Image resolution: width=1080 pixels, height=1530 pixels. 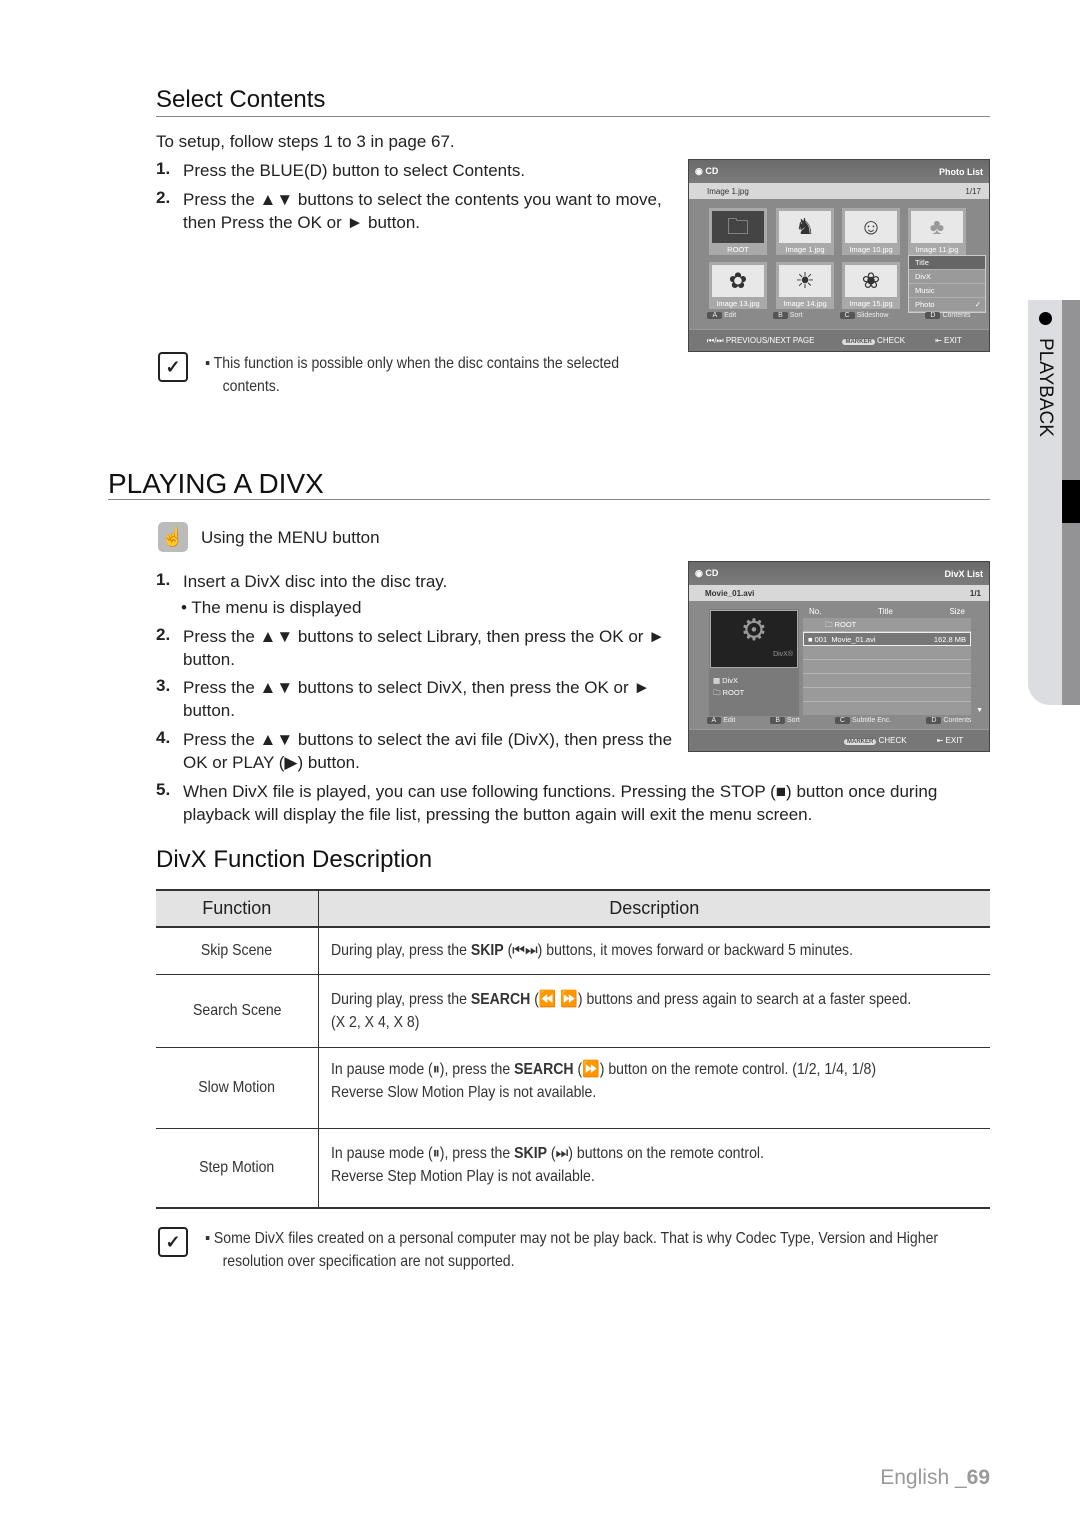 What do you see at coordinates (937, 231) in the screenshot?
I see `thumb-image: ♣ Image 11.jpg` at bounding box center [937, 231].